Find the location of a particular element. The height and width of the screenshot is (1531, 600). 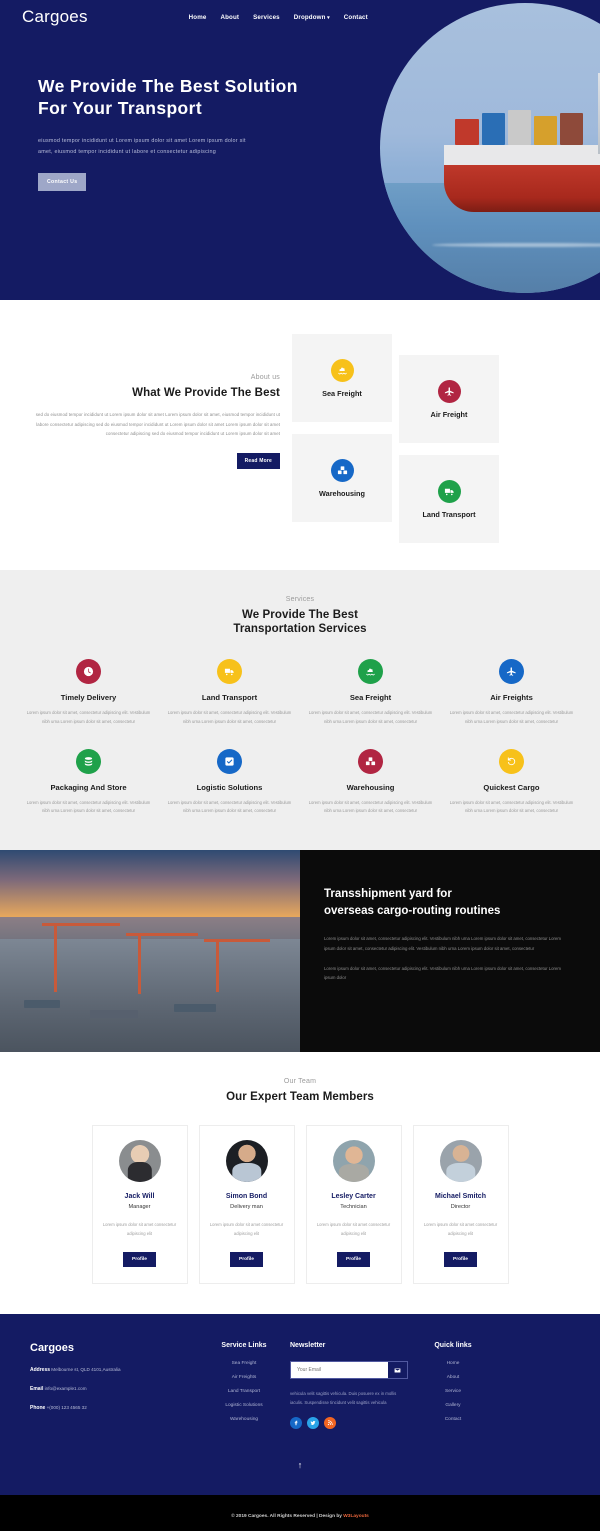

services-heading-line1: We Provide The Best is located at coordinates (300, 615).